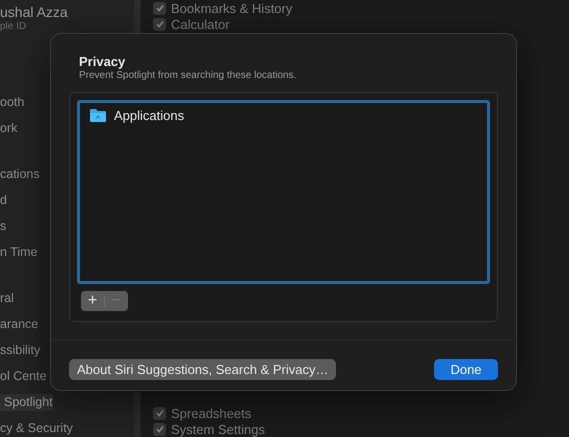 The image size is (569, 437). What do you see at coordinates (12, 102) in the screenshot?
I see `sidebar-item: ooth` at bounding box center [12, 102].